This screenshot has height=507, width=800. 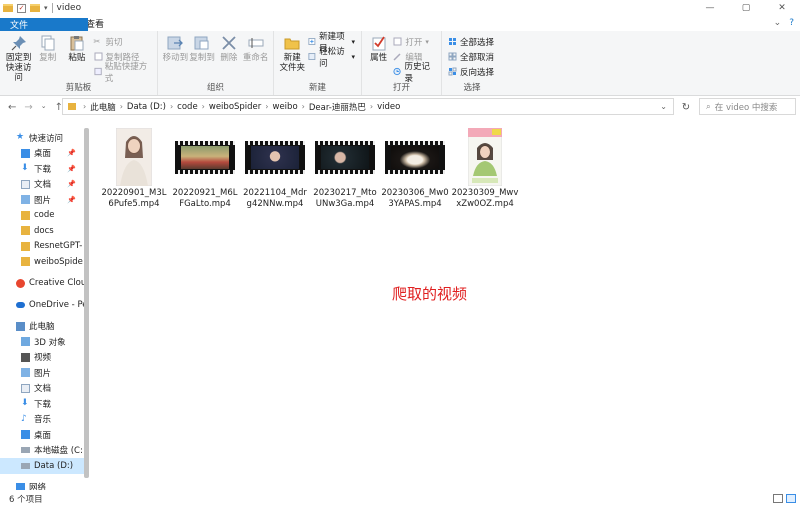 I want to click on nav-pictures-pc: 图片, so click(x=42, y=373).